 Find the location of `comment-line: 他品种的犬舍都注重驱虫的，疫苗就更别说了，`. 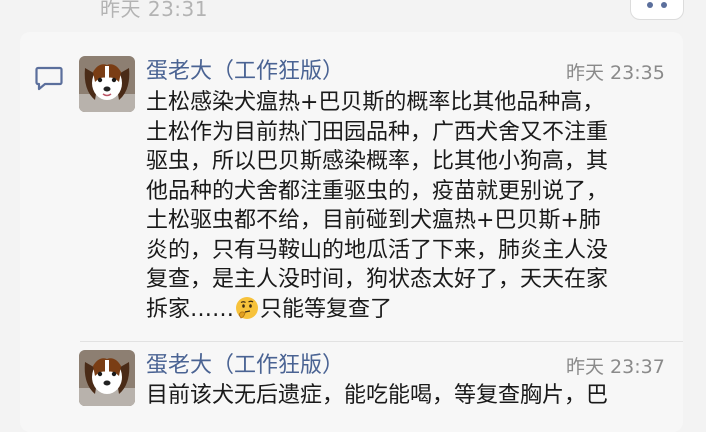

comment-line: 他品种的犬舍都注重驱虫的，疫苗就更别说了， is located at coordinates (377, 191).